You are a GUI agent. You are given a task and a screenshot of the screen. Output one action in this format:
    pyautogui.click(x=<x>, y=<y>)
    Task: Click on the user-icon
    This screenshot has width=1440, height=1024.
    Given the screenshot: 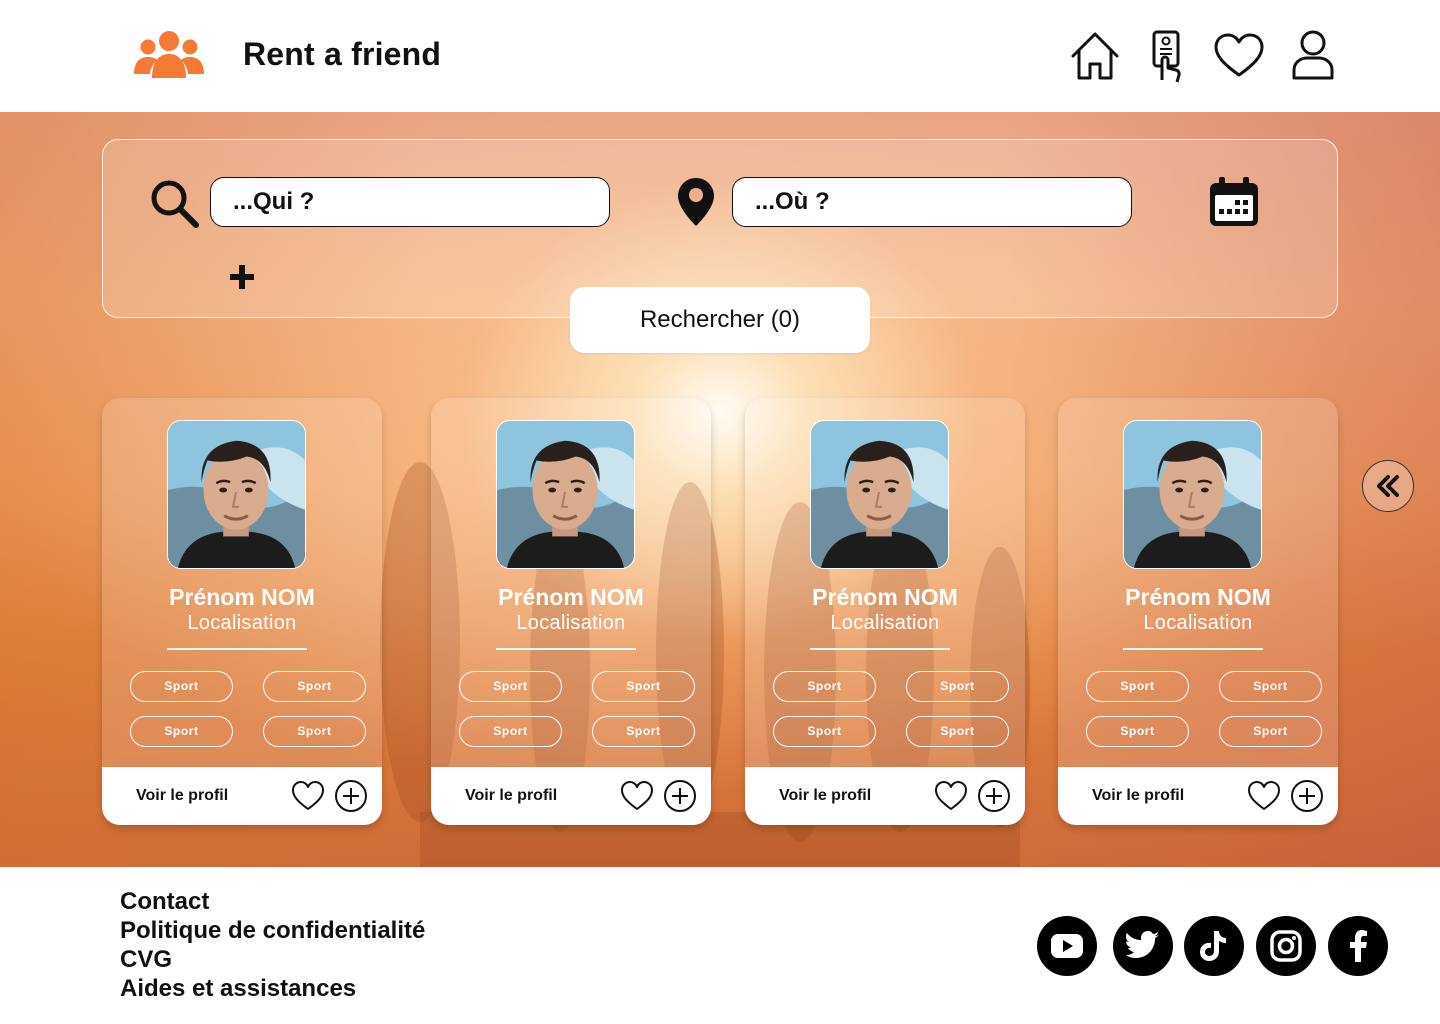 What is the action you would take?
    pyautogui.click(x=1313, y=56)
    